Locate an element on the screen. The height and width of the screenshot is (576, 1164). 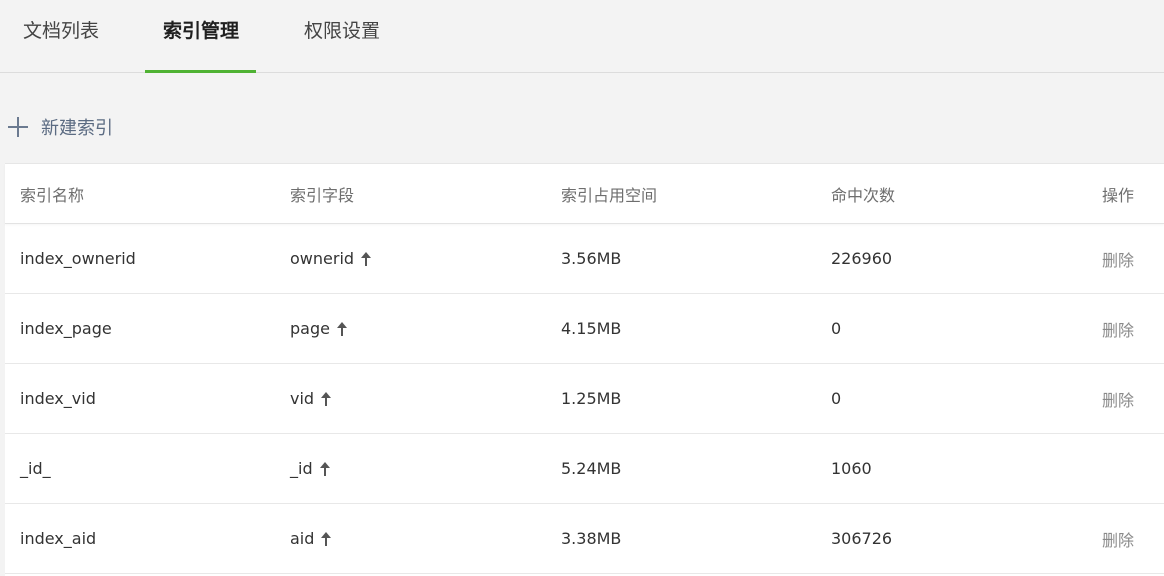
plus-icon is located at coordinates (18, 127).